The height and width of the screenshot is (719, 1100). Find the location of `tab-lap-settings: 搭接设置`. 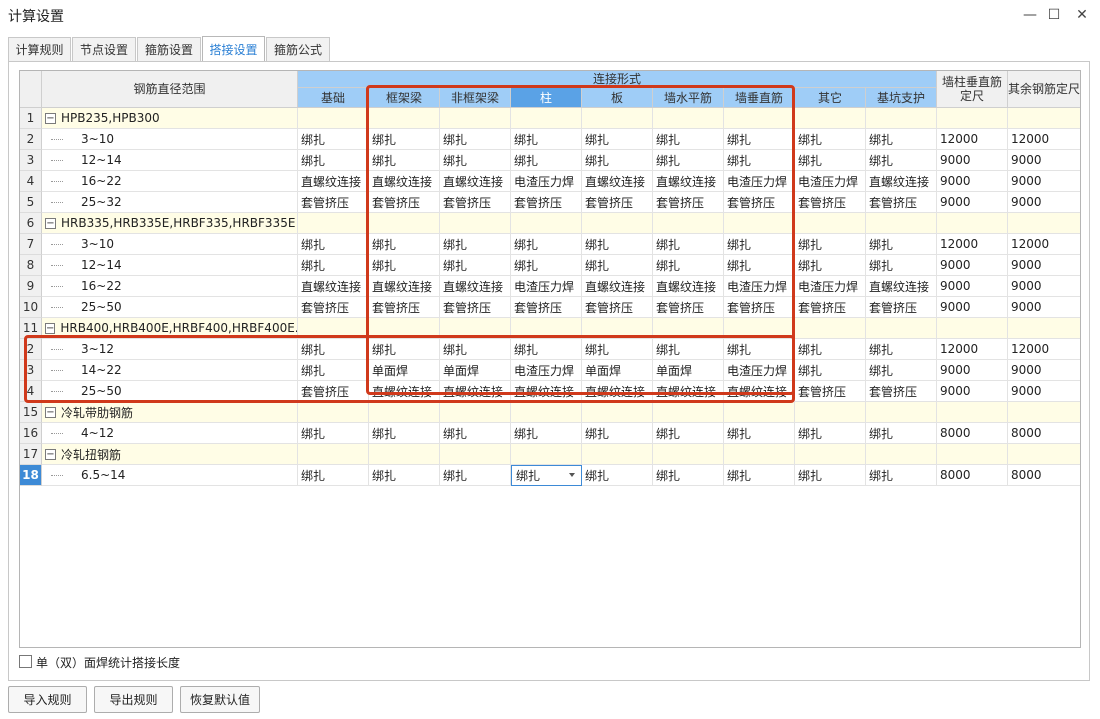

tab-lap-settings: 搭接设置 is located at coordinates (233, 49).